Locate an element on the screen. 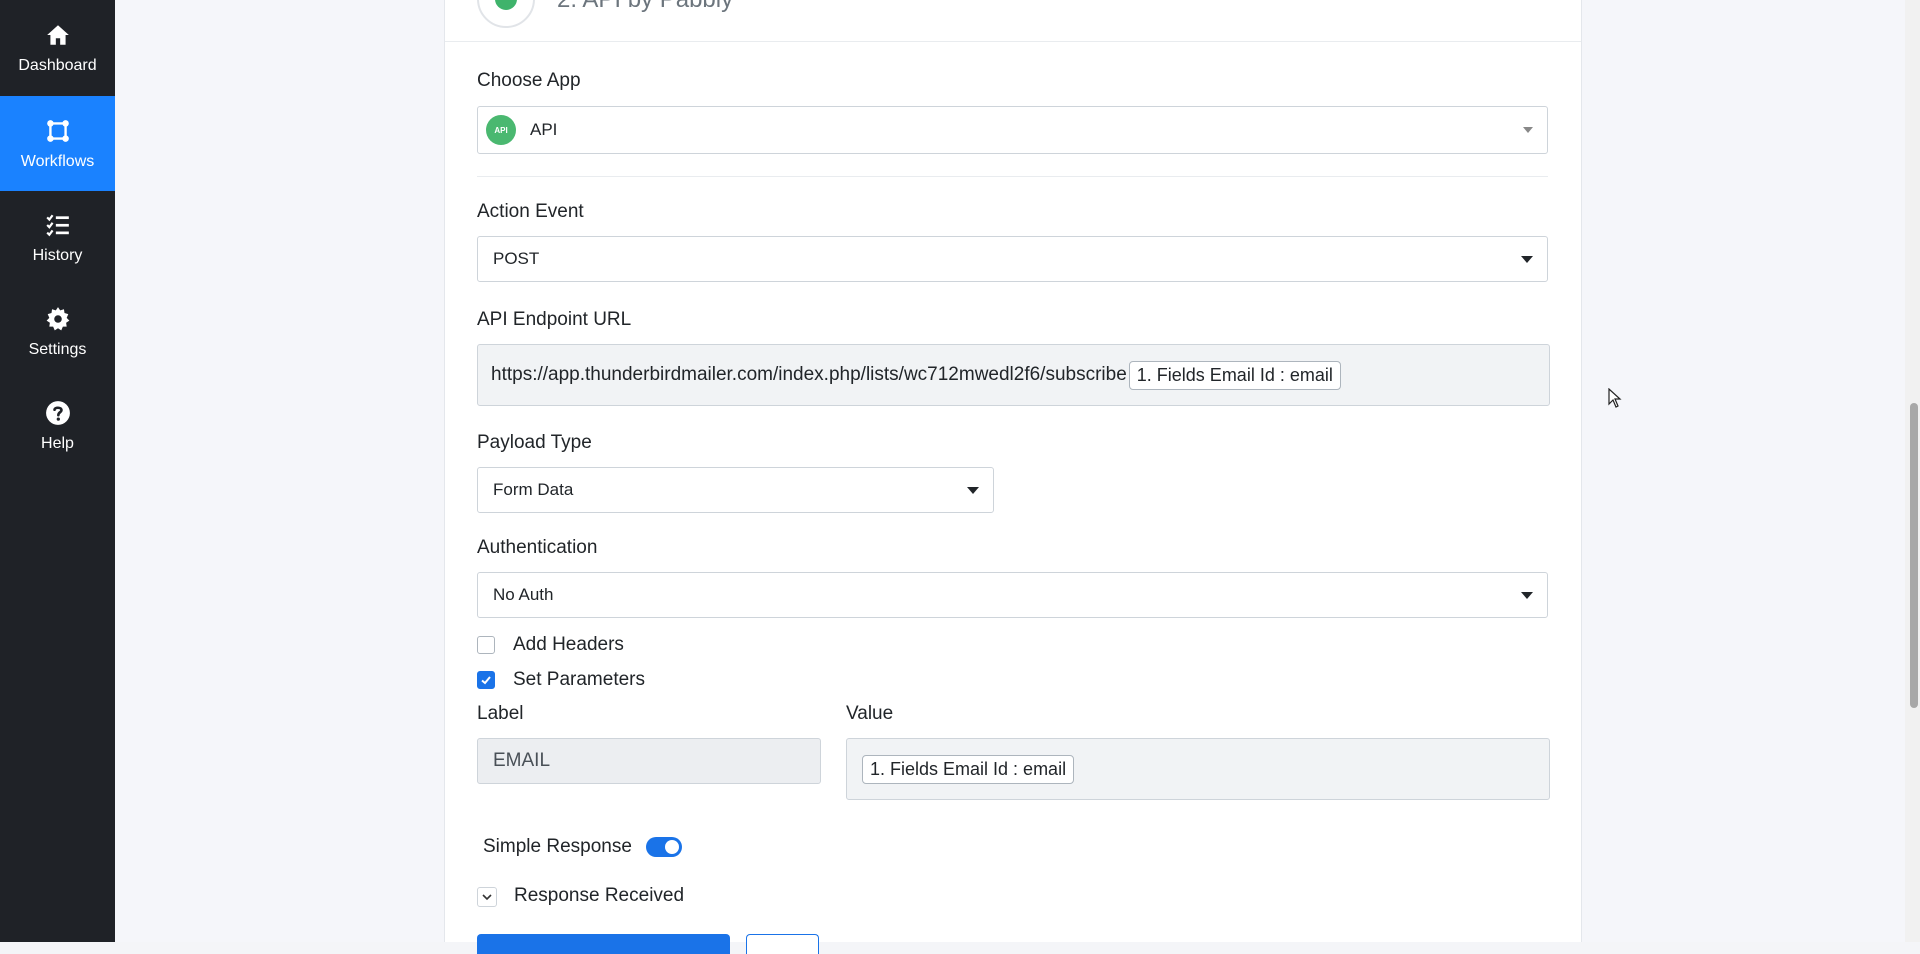 The image size is (1920, 954). authentication-label: Authentication is located at coordinates (537, 547).